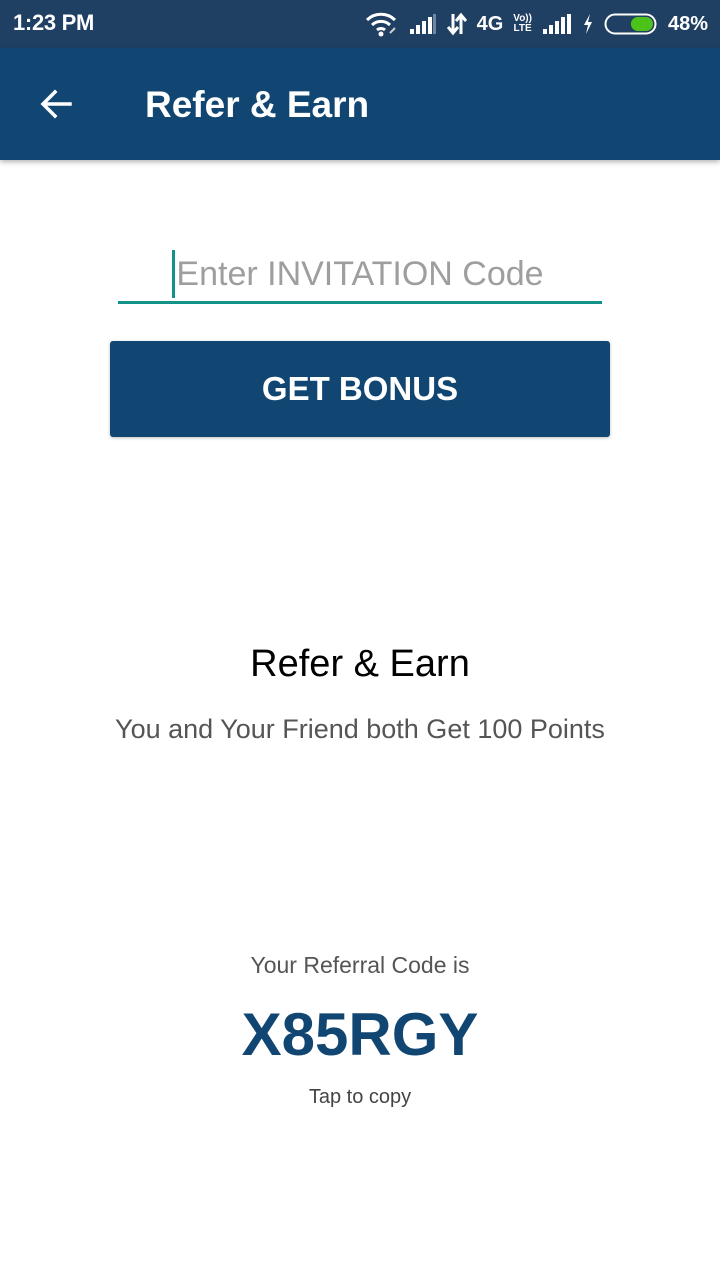 The image size is (720, 1280). Describe the element at coordinates (360, 965) in the screenshot. I see `referral-code-label: Your Referral Code is` at that location.